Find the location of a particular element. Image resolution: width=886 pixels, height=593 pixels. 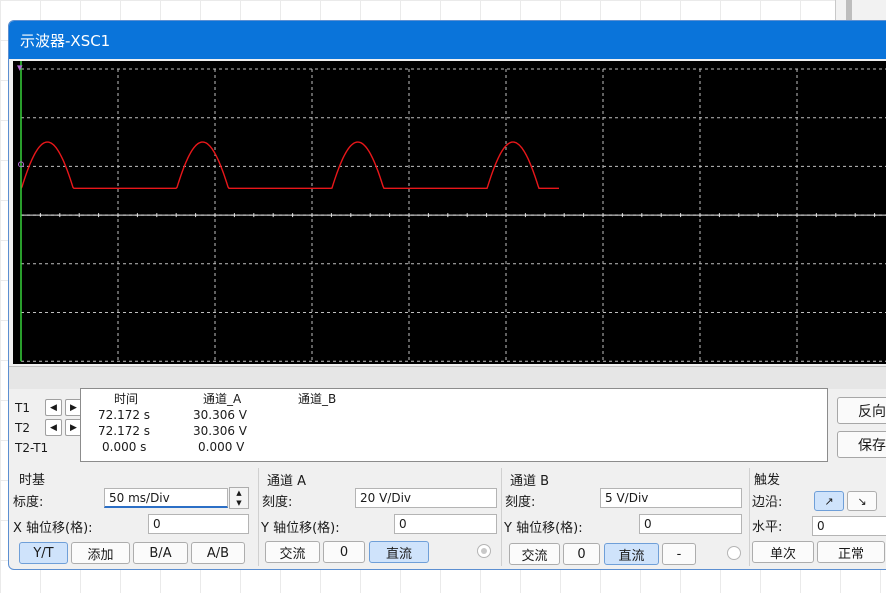

trigger-level-label: 水平: is located at coordinates (767, 527).